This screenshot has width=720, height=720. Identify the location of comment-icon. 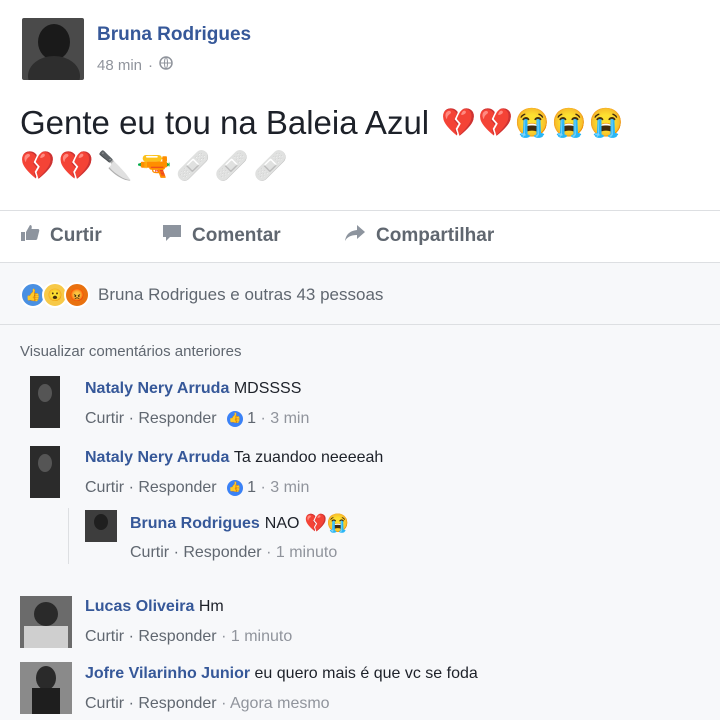
(172, 235).